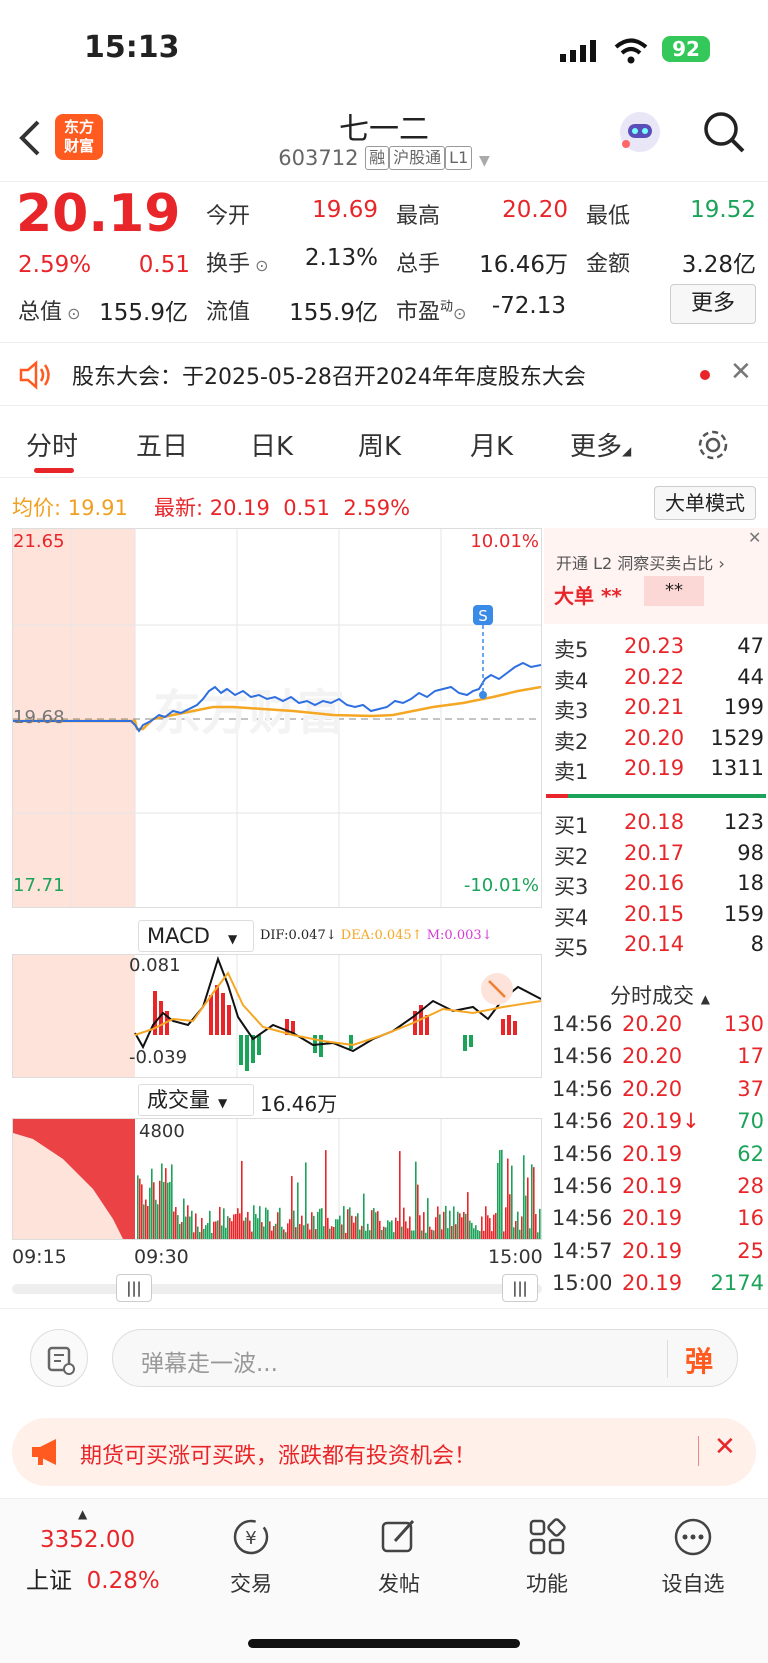  Describe the element at coordinates (196, 1100) in the screenshot. I see `volume-selector: 成交量 ▼` at that location.